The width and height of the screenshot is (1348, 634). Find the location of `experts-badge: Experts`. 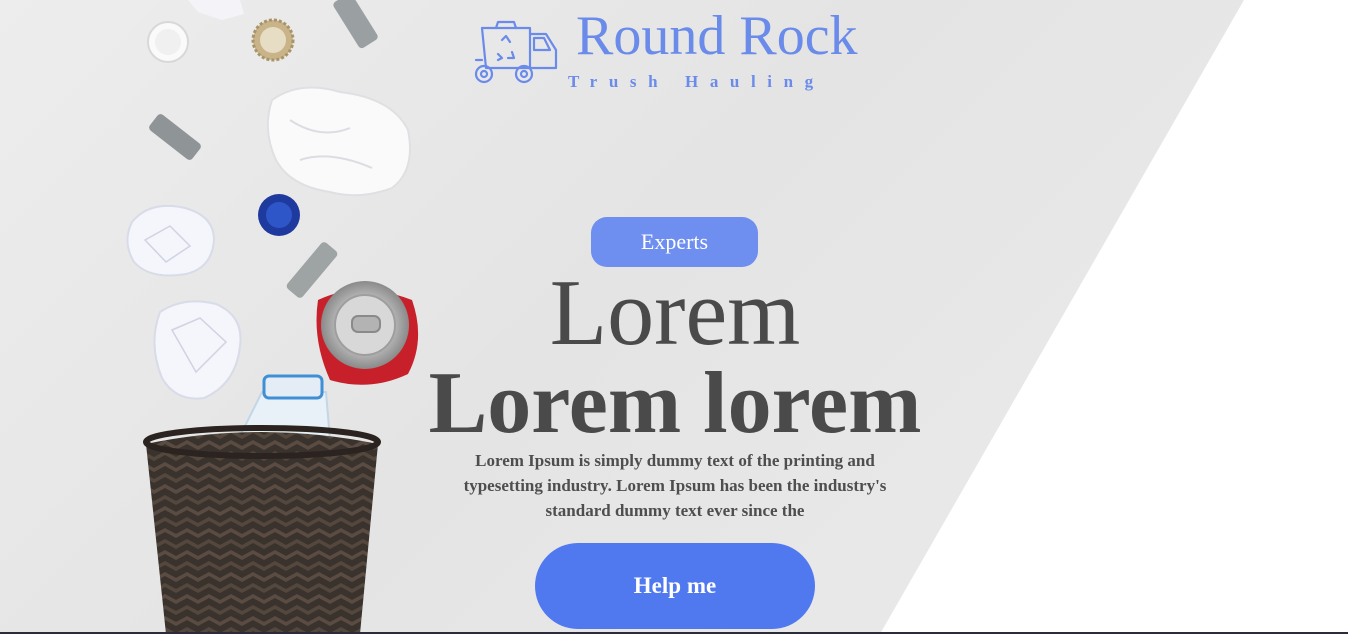

experts-badge: Experts is located at coordinates (674, 242).